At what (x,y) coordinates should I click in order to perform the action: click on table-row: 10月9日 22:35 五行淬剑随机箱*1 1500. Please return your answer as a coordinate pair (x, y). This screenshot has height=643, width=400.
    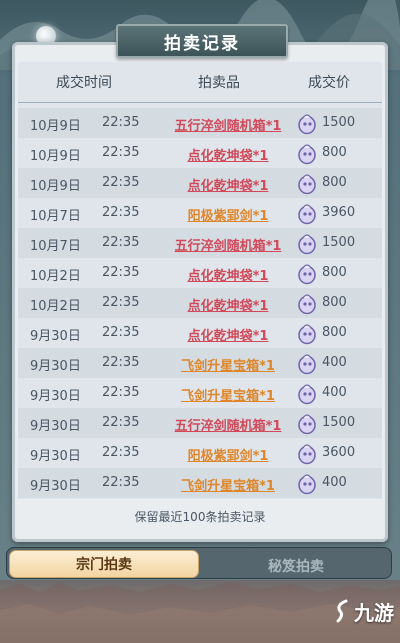
    Looking at the image, I should click on (200, 123).